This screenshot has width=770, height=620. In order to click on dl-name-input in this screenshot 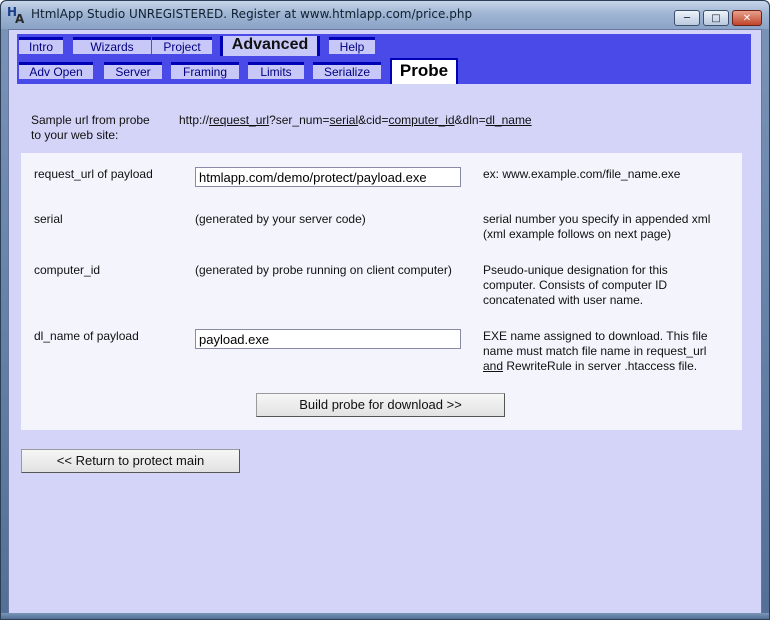, I will do `click(328, 339)`.